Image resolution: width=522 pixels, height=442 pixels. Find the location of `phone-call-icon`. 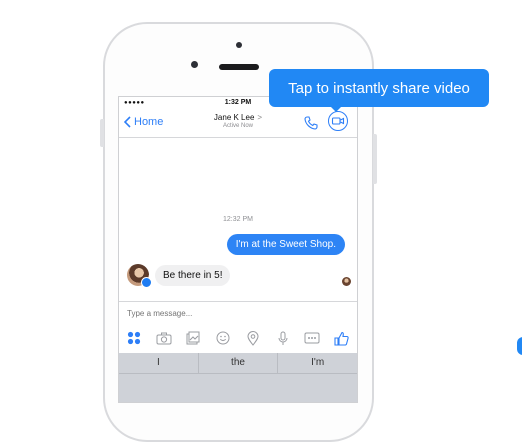

phone-call-icon is located at coordinates (311, 123).